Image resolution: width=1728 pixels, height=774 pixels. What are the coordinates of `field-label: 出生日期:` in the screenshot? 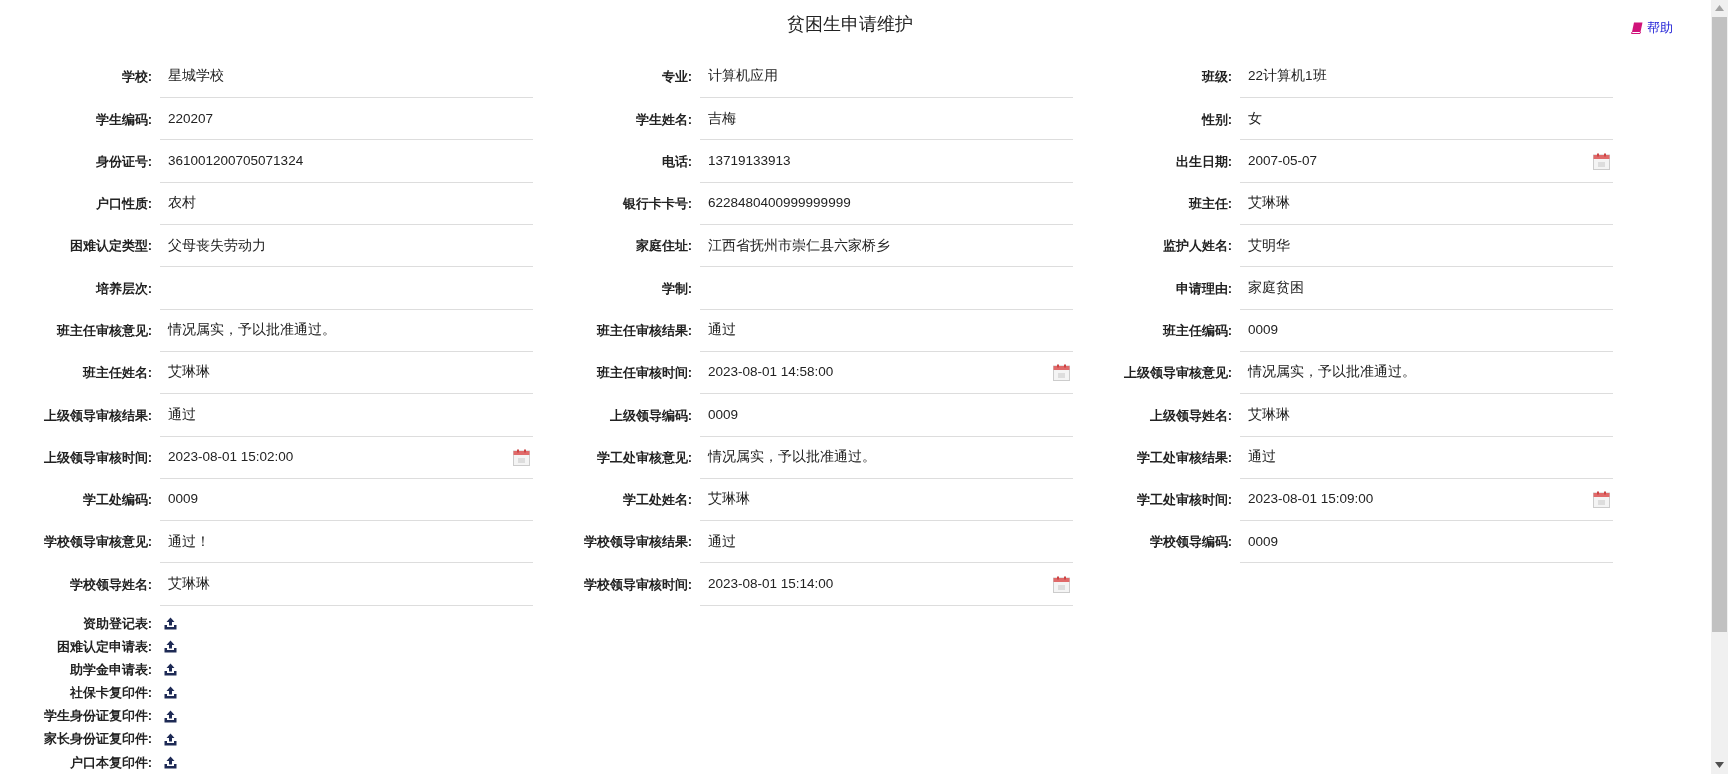 It's located at (1203, 161).